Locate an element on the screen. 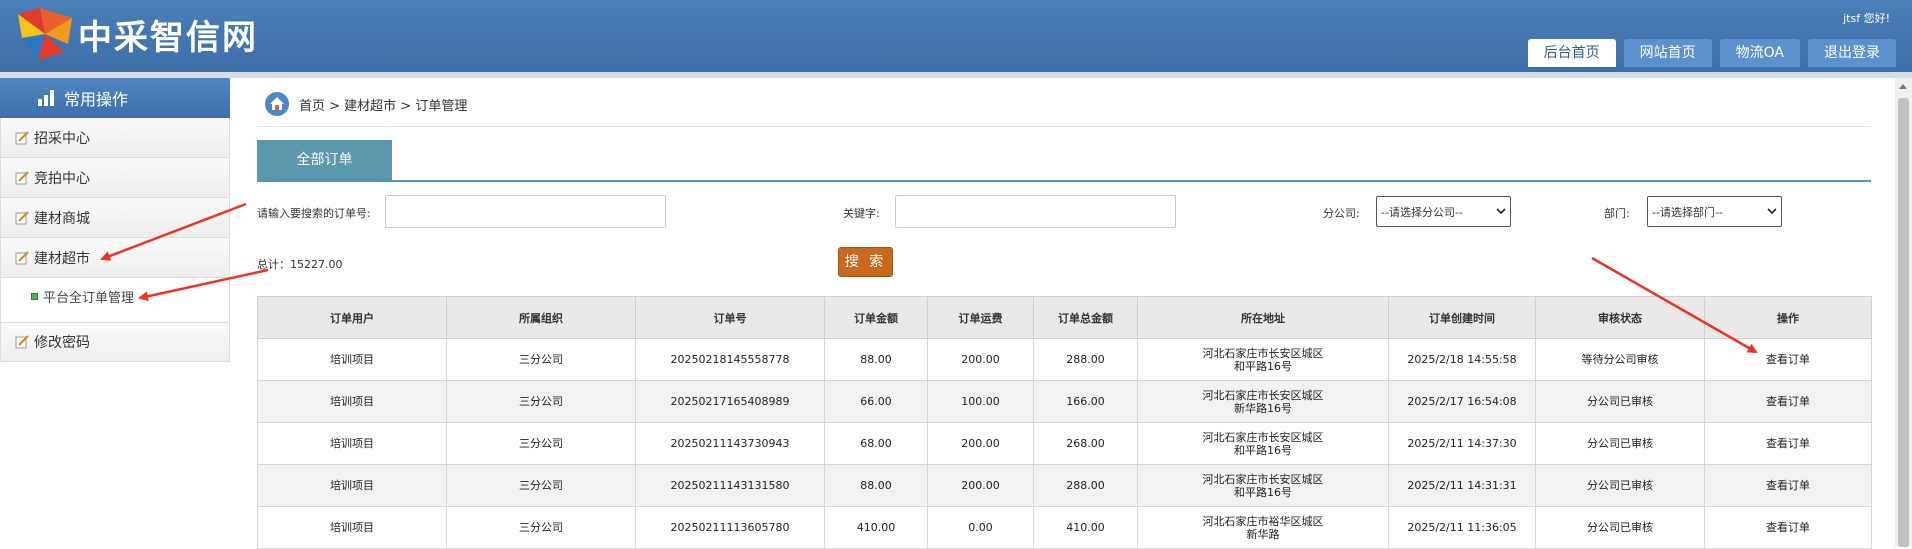  sidebar-header: 常用操作 is located at coordinates (115, 98).